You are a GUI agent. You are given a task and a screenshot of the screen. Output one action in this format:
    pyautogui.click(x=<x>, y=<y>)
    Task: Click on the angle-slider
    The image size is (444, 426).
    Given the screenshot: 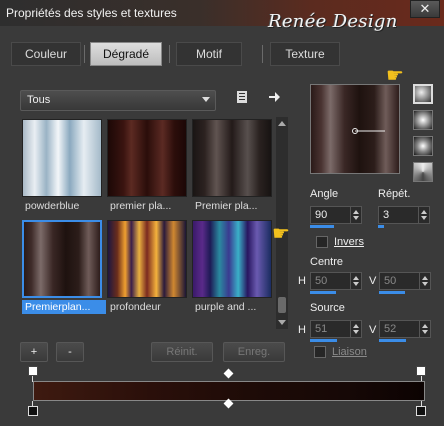 What is the action you would take?
    pyautogui.click(x=322, y=226)
    